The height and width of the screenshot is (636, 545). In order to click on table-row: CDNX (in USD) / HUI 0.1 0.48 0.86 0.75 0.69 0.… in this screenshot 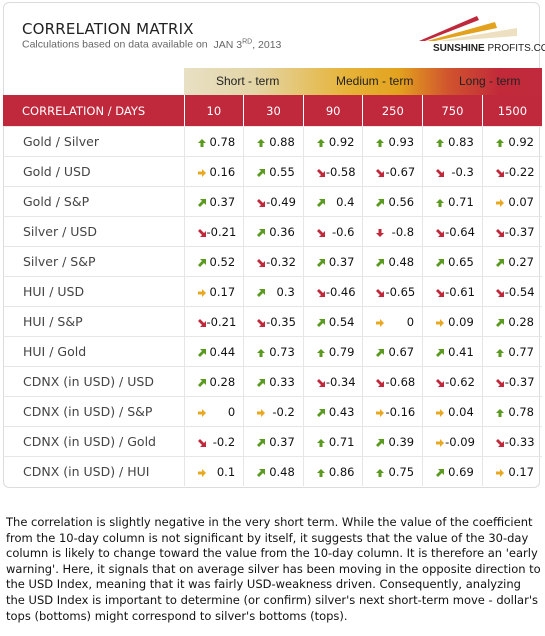, I will do `click(272, 471)`.